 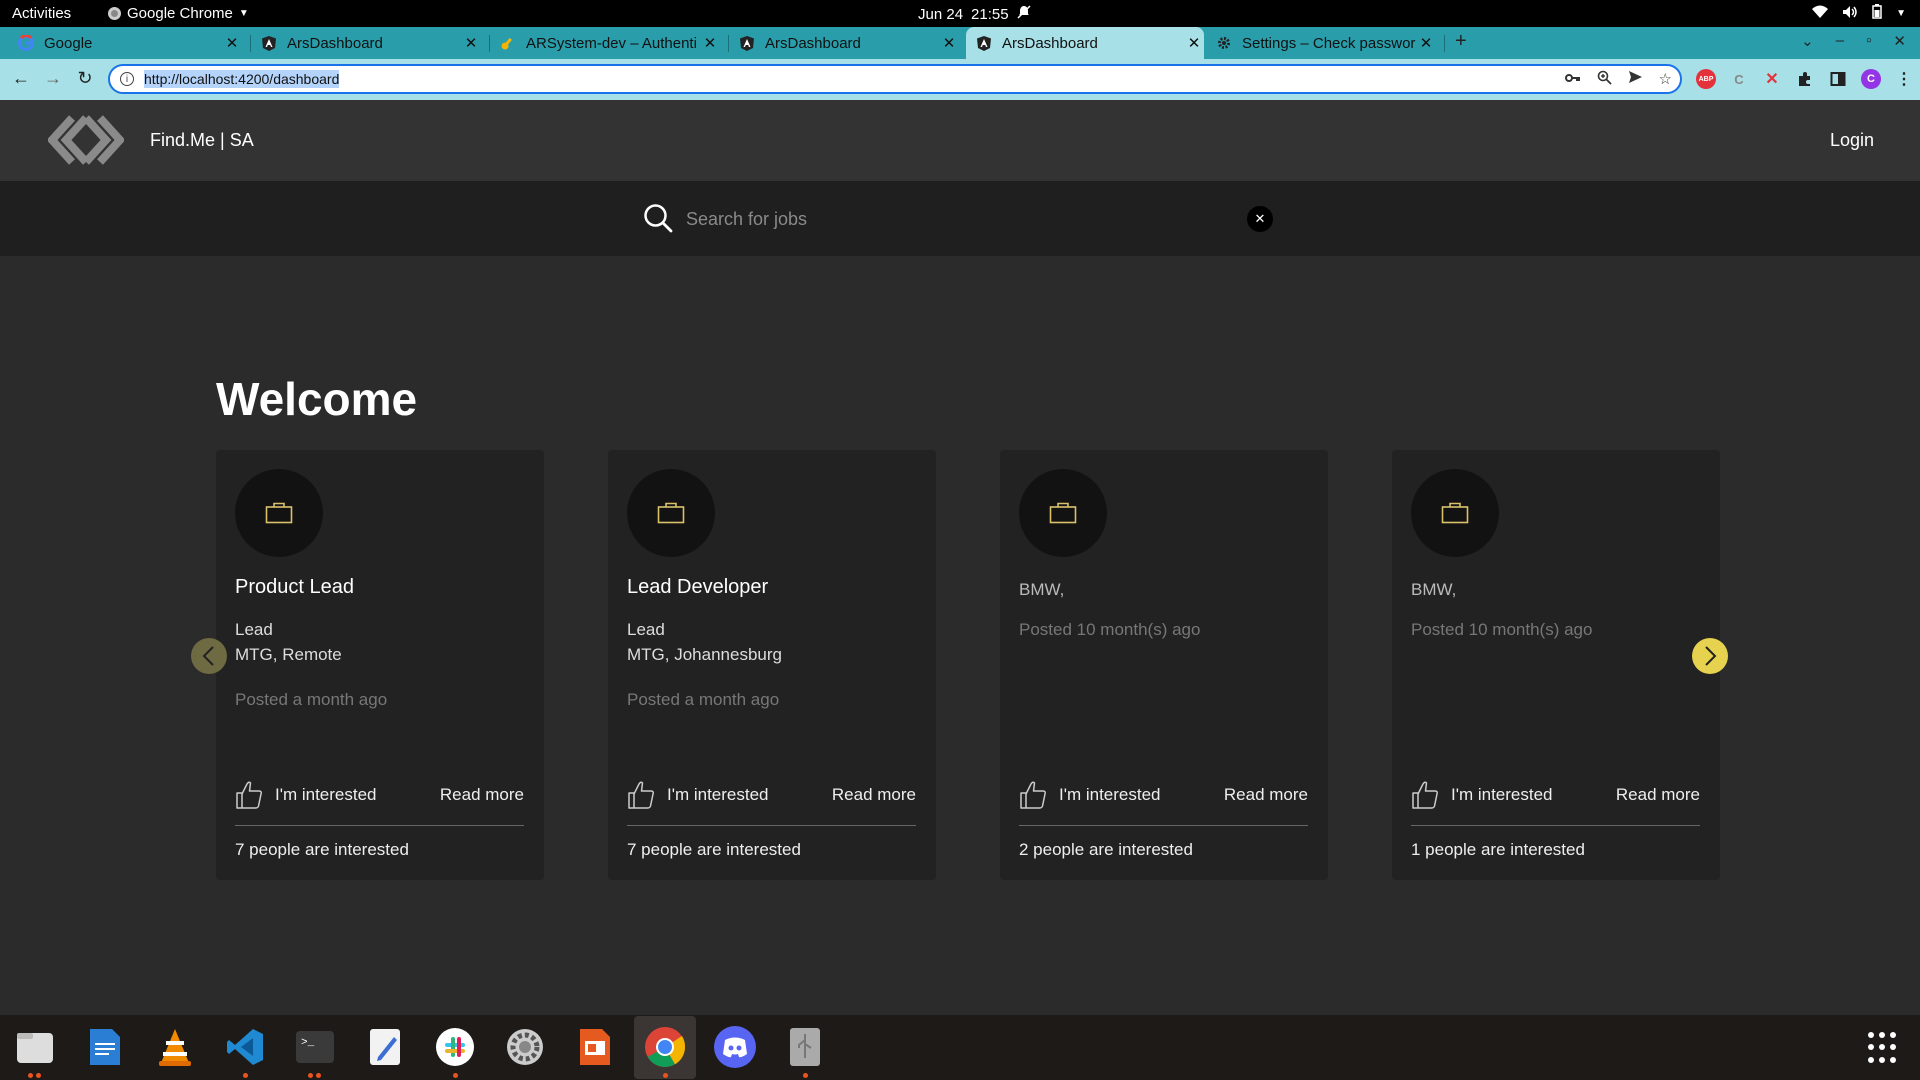 I want to click on minimize-icon: –, so click(x=1840, y=41).